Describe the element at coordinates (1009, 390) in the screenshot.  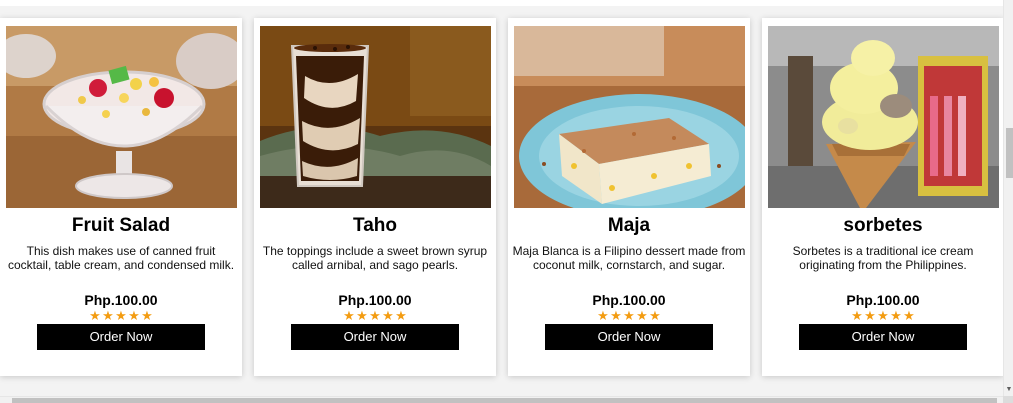
I see `chevron-down-icon: ▼` at that location.